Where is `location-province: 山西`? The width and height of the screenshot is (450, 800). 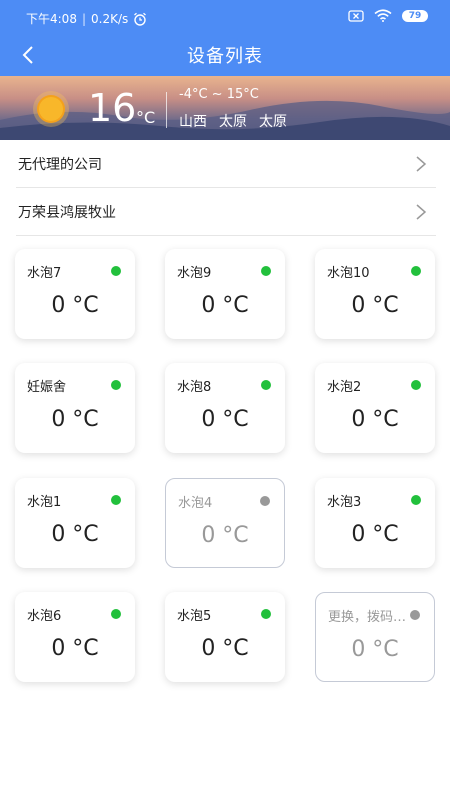
location-province: 山西 is located at coordinates (193, 122).